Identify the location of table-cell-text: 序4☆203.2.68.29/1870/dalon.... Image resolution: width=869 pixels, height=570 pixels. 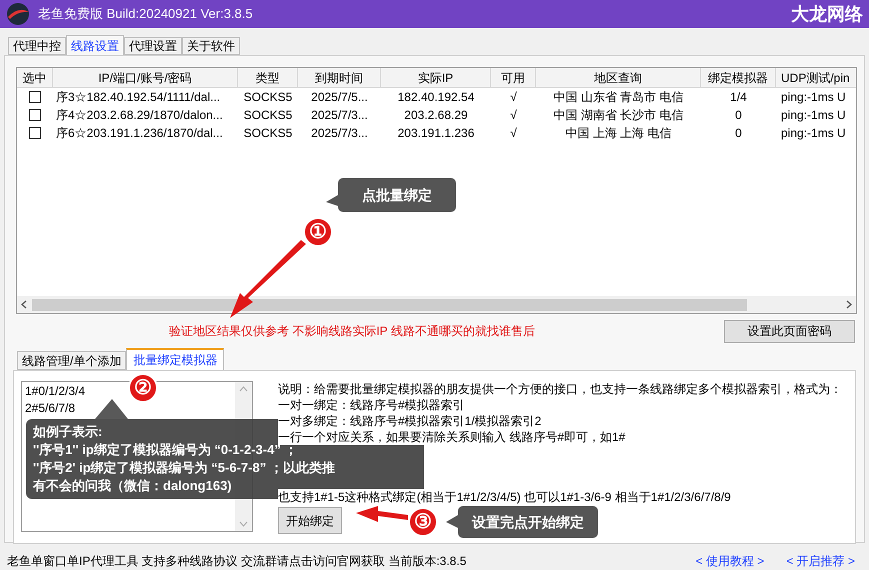
(139, 115).